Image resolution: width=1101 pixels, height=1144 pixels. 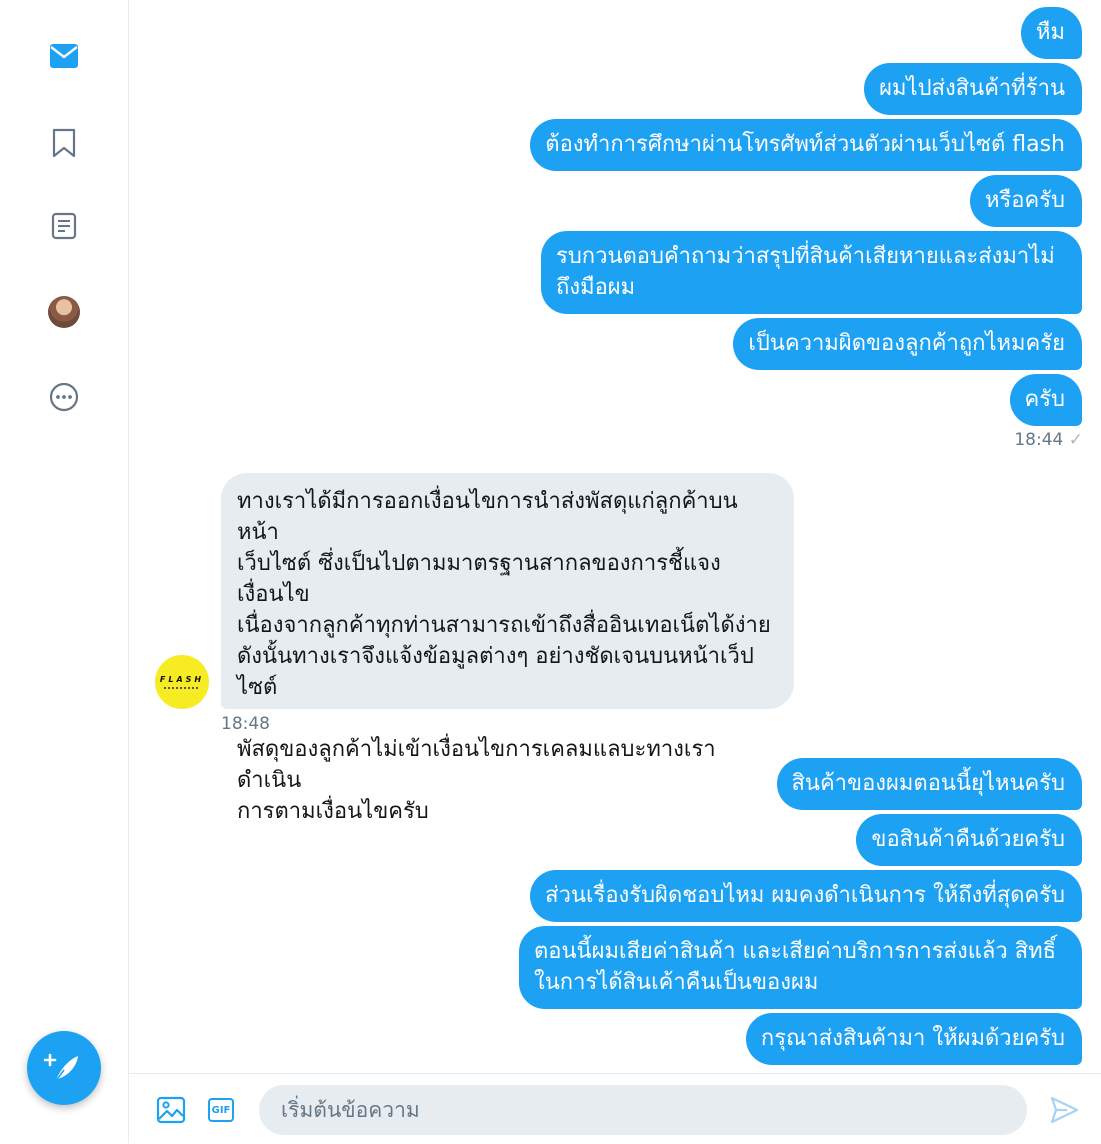 I want to click on compose-button, so click(x=64, y=1068).